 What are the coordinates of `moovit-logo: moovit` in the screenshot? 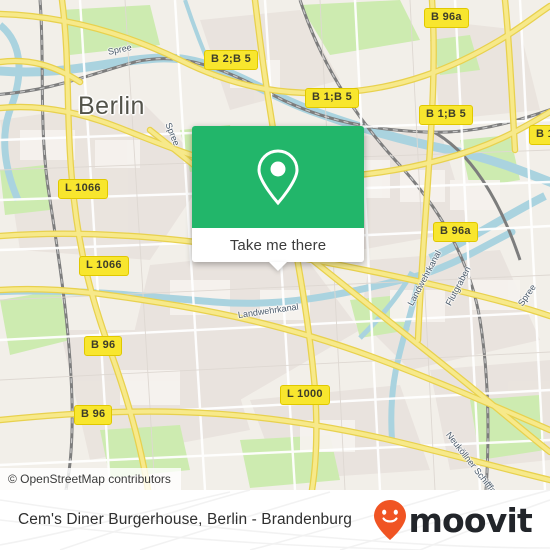 It's located at (453, 520).